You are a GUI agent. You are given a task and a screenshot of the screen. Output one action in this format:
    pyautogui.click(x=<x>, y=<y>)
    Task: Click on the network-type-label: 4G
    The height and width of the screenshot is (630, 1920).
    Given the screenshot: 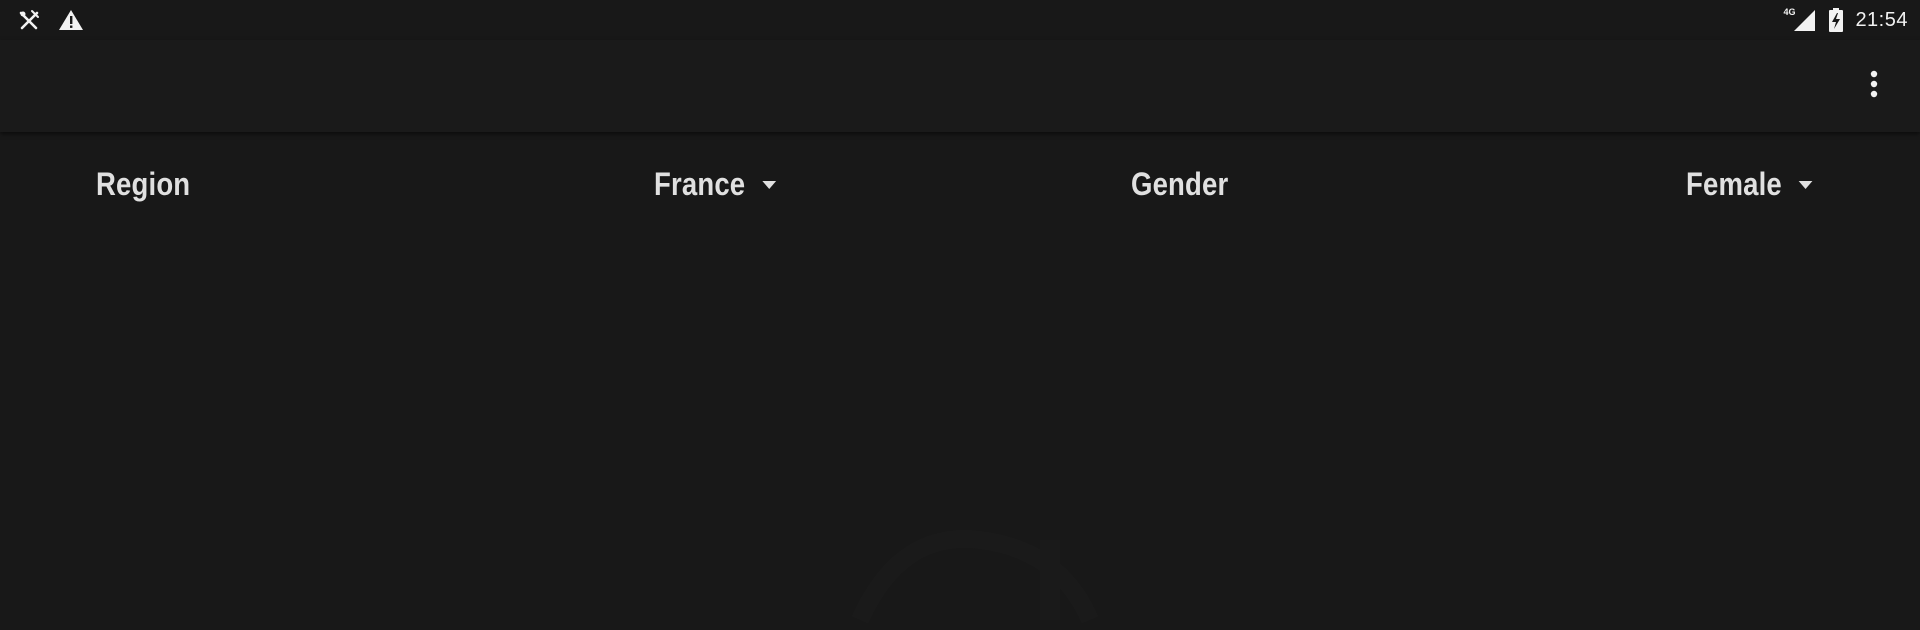 What is the action you would take?
    pyautogui.click(x=1789, y=12)
    